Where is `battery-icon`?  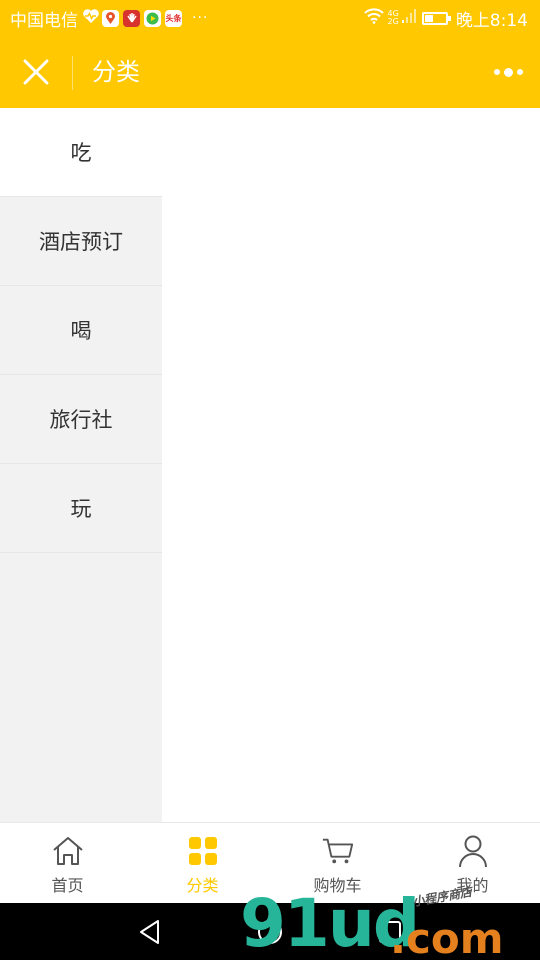
battery-icon is located at coordinates (436, 18).